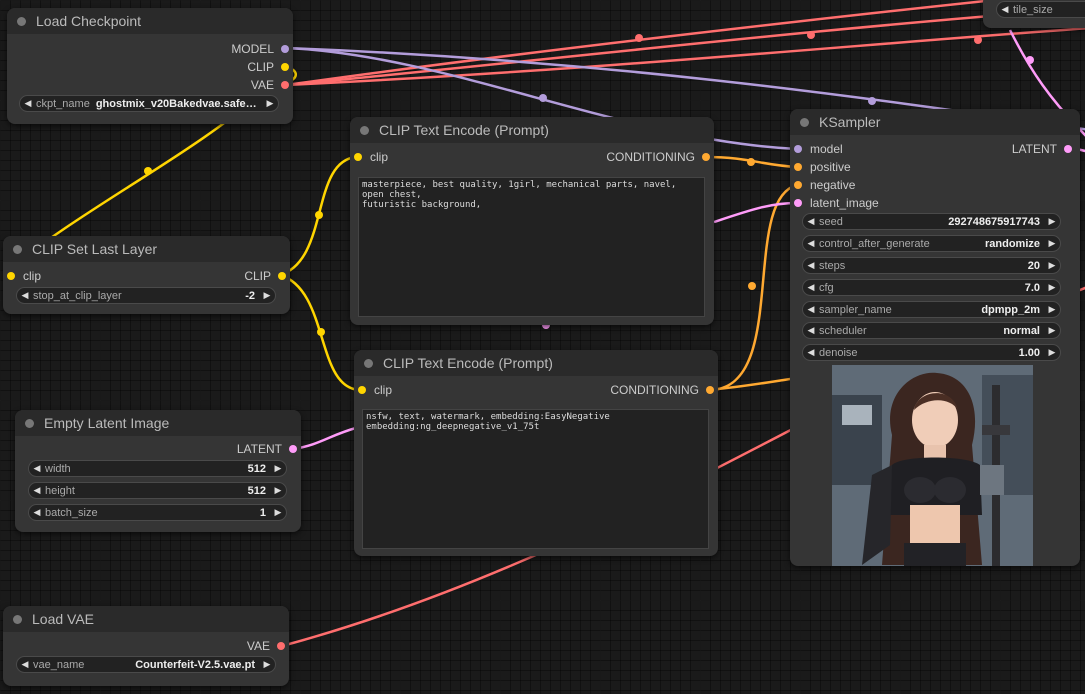  I want to click on node-title-bar: Load VAE, so click(146, 619).